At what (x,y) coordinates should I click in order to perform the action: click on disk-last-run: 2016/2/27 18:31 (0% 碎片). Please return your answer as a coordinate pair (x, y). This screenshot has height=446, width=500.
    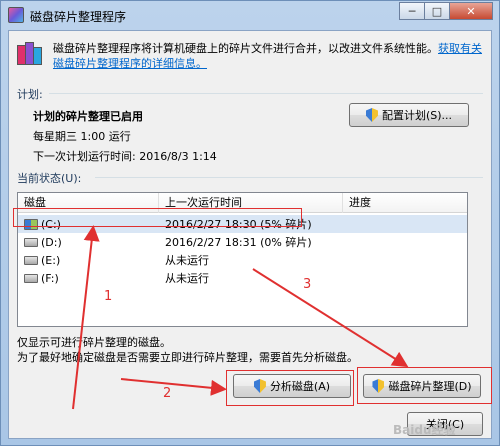
    Looking at the image, I should click on (238, 242).